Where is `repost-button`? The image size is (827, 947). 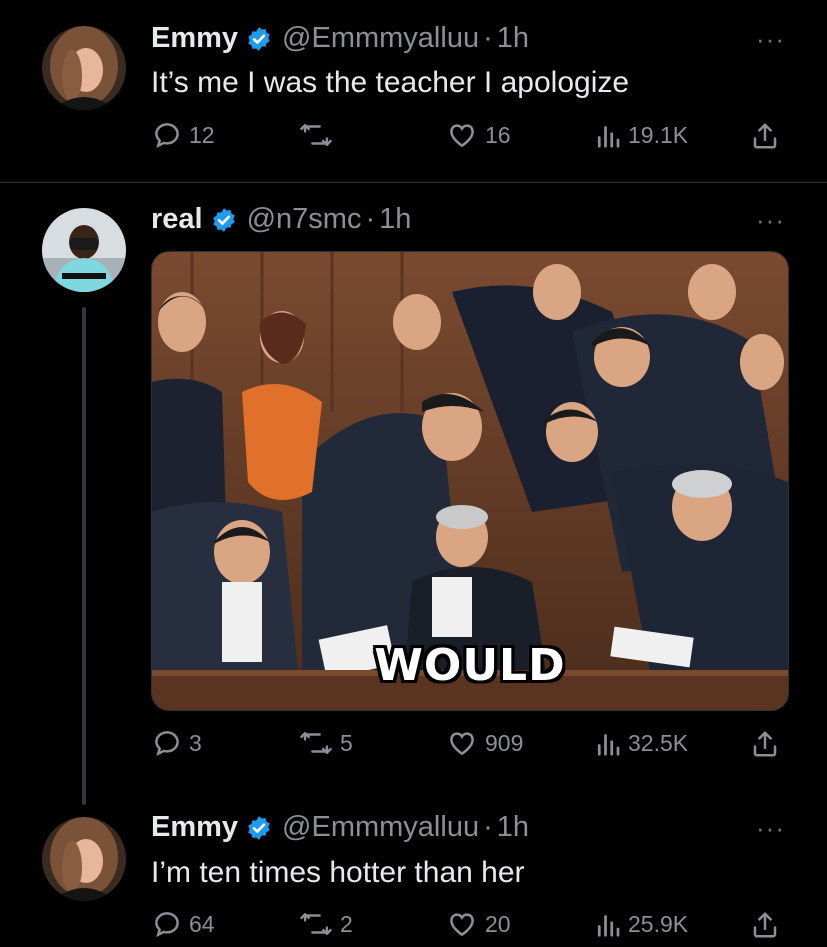 repost-button is located at coordinates (319, 135).